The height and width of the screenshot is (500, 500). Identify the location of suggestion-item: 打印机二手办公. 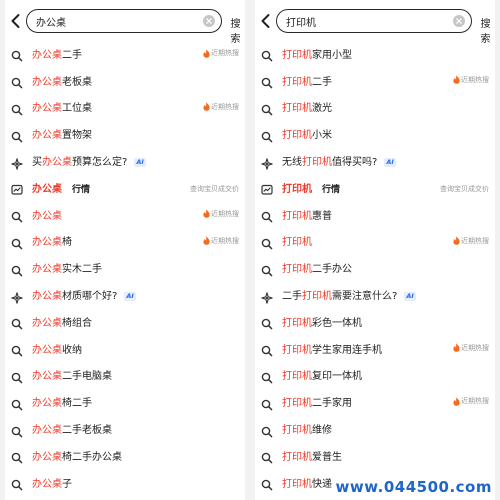
(375, 267).